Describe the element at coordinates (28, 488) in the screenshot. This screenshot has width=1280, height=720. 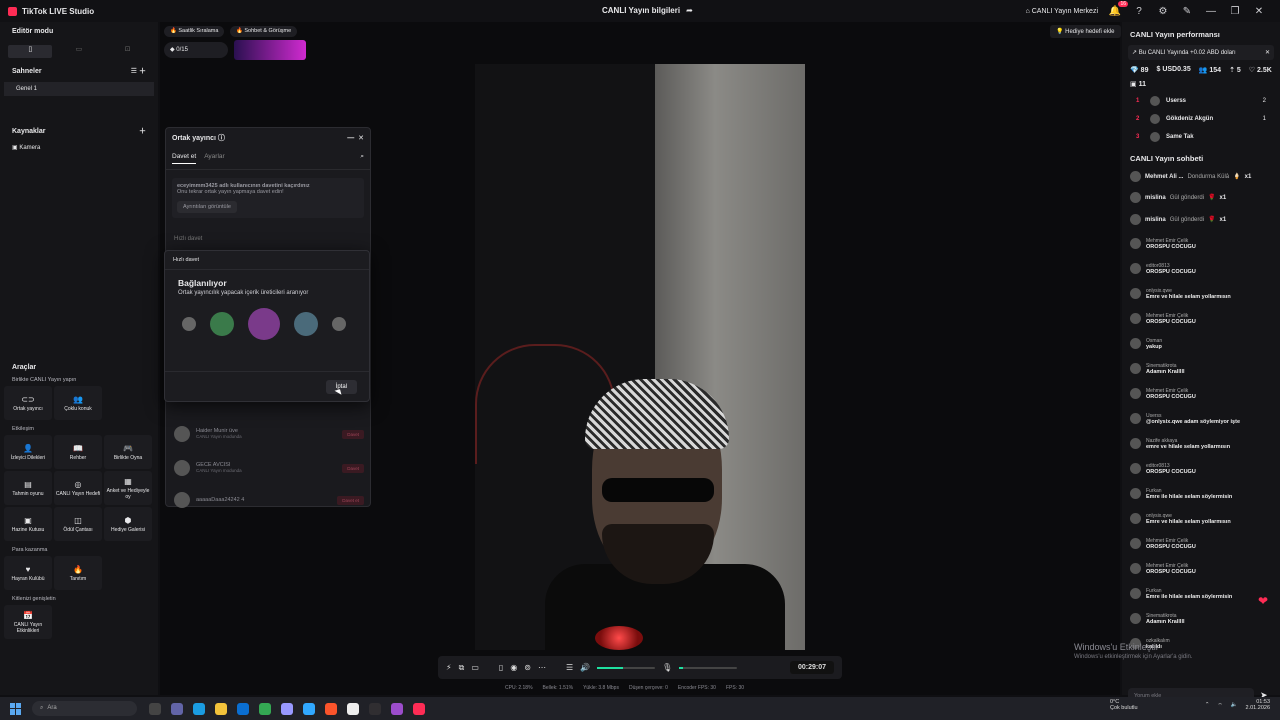
I see `tool-prediction: ▤ Tahmin oyunu` at that location.